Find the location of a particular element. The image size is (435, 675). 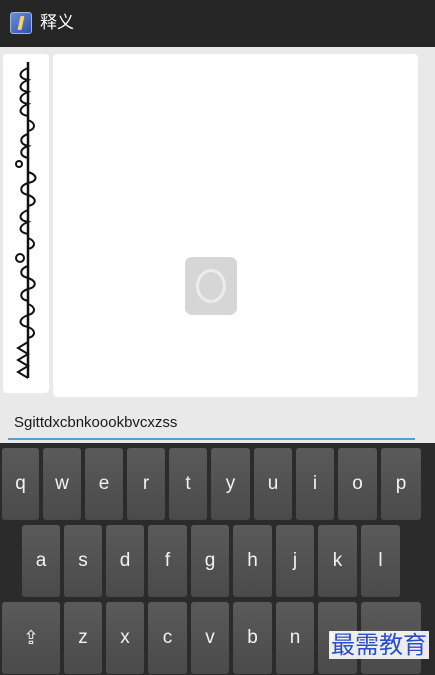

input-value: Sgittdxcbnkoookbvcxzss is located at coordinates (96, 422).